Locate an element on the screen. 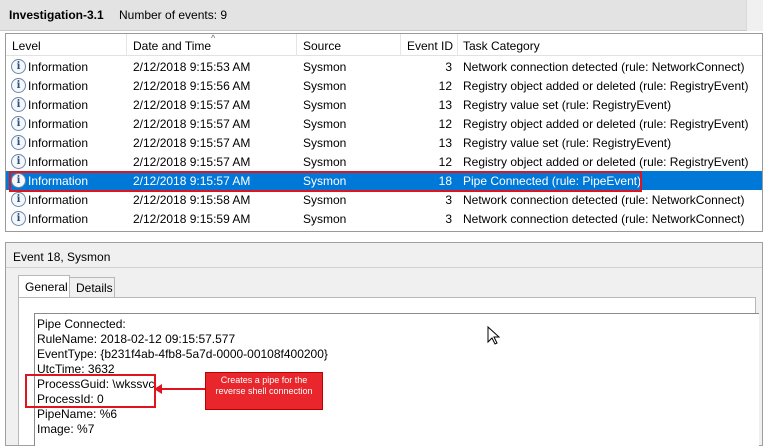 This screenshot has height=446, width=763. highlight-box-selected-event is located at coordinates (325, 181).